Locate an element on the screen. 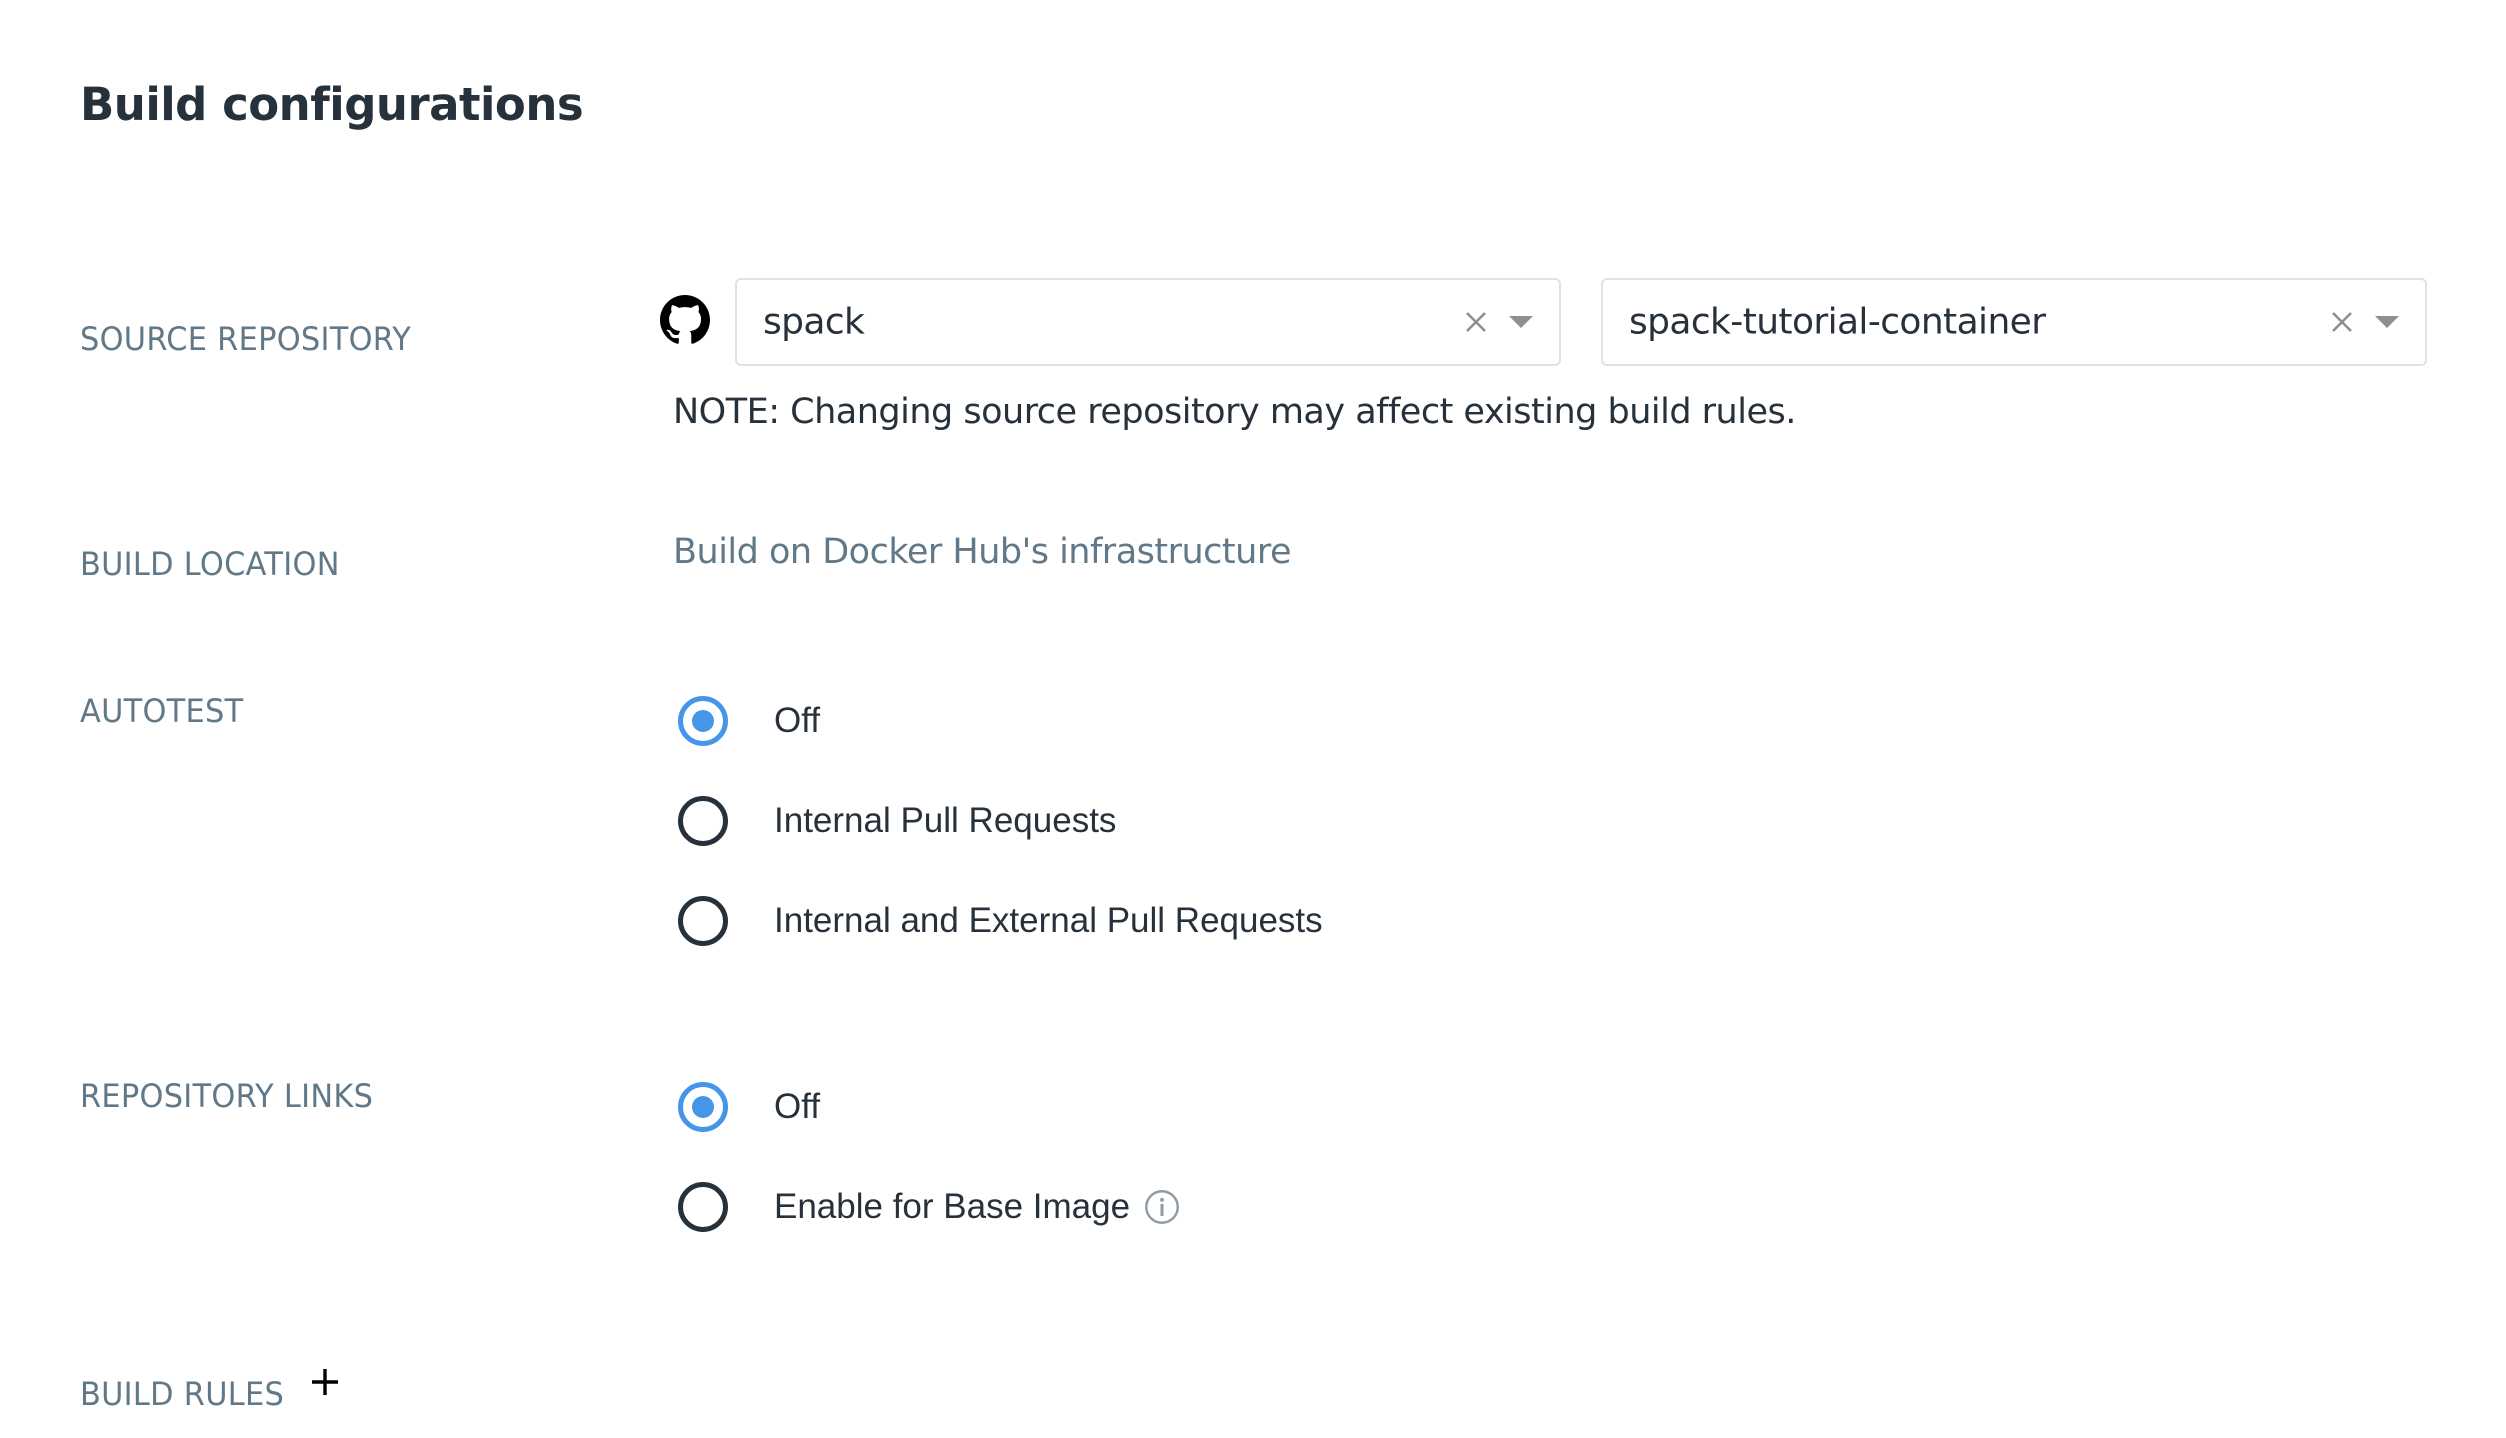 This screenshot has width=2506, height=1438. plus-icon is located at coordinates (325, 1382).